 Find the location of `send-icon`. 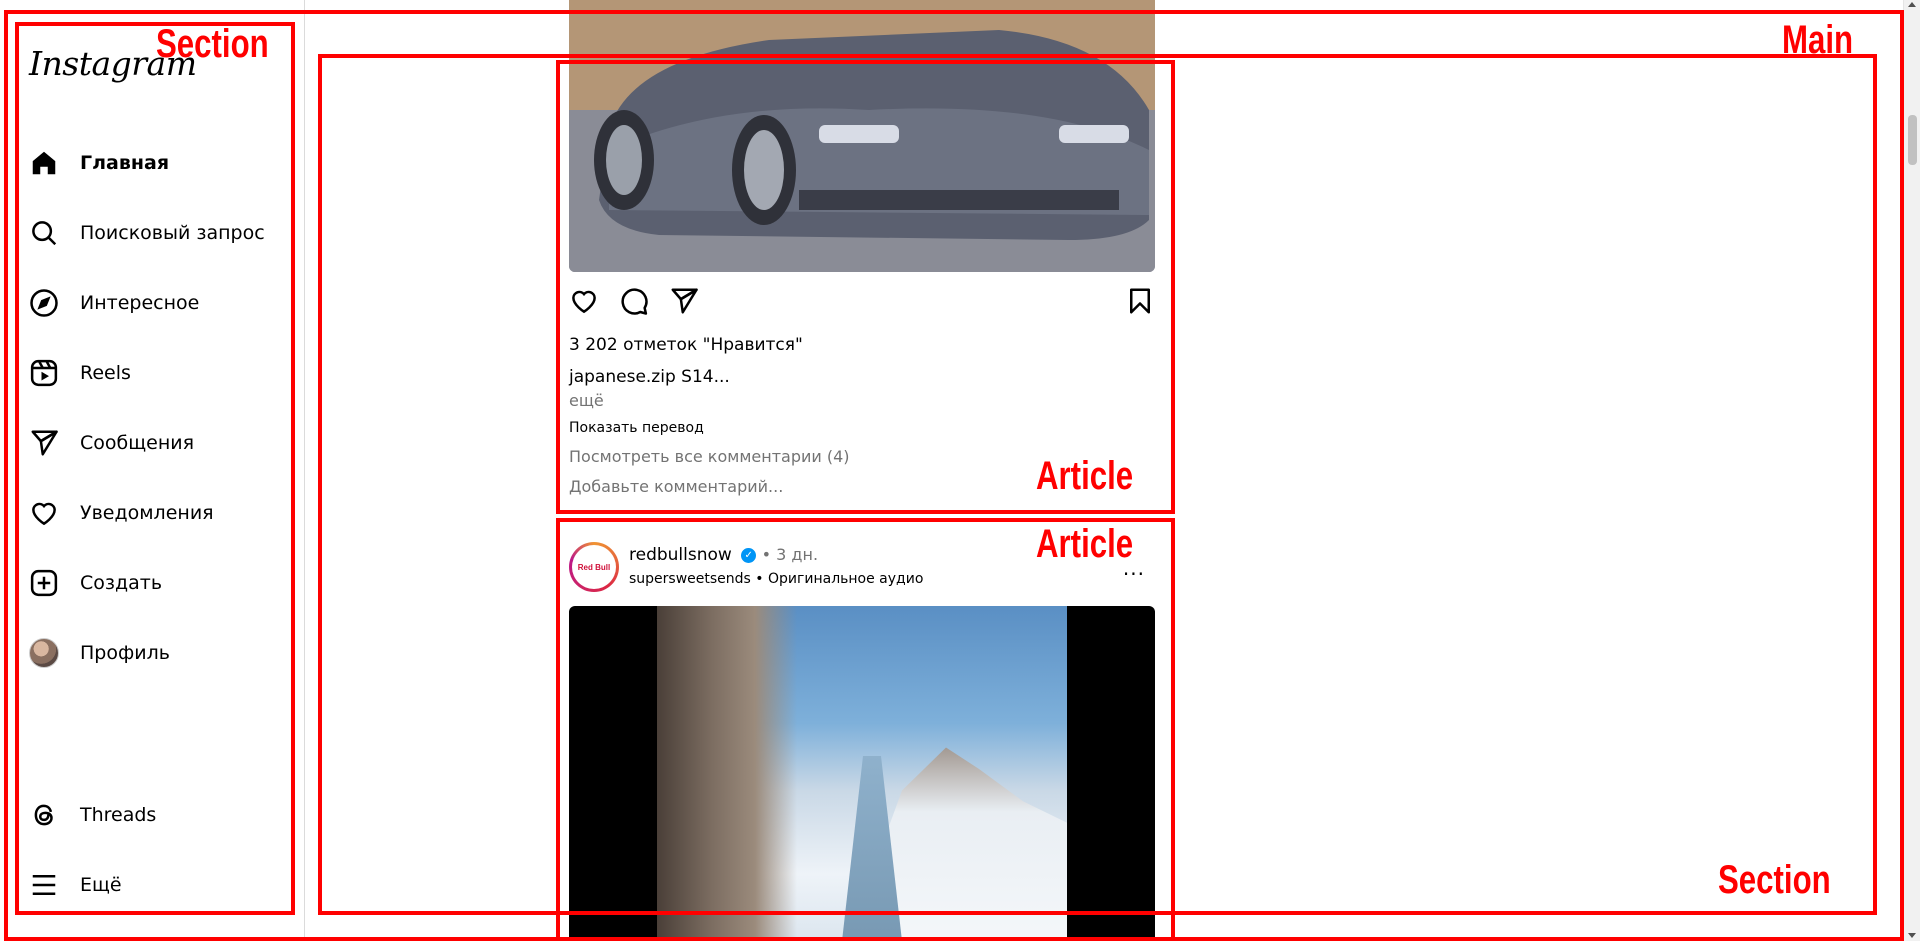

send-icon is located at coordinates (44, 443).